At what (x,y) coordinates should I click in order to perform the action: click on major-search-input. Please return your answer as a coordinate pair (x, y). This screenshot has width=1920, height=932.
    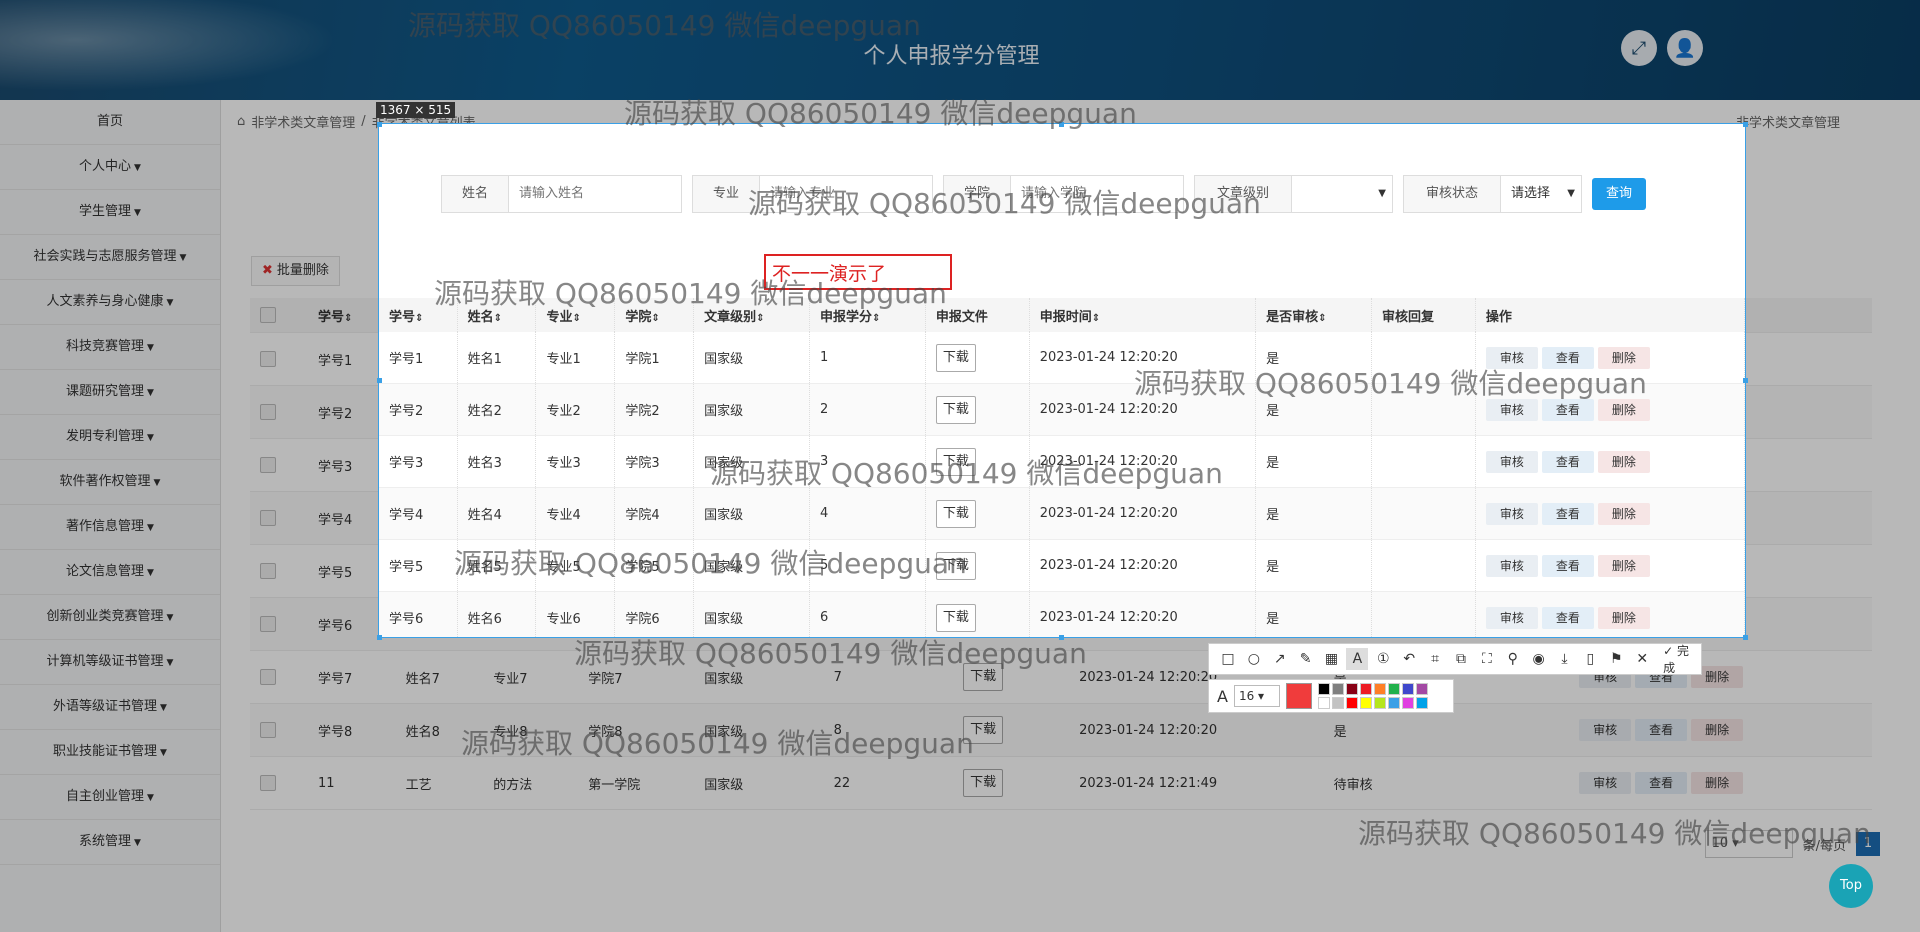
    Looking at the image, I should click on (846, 194).